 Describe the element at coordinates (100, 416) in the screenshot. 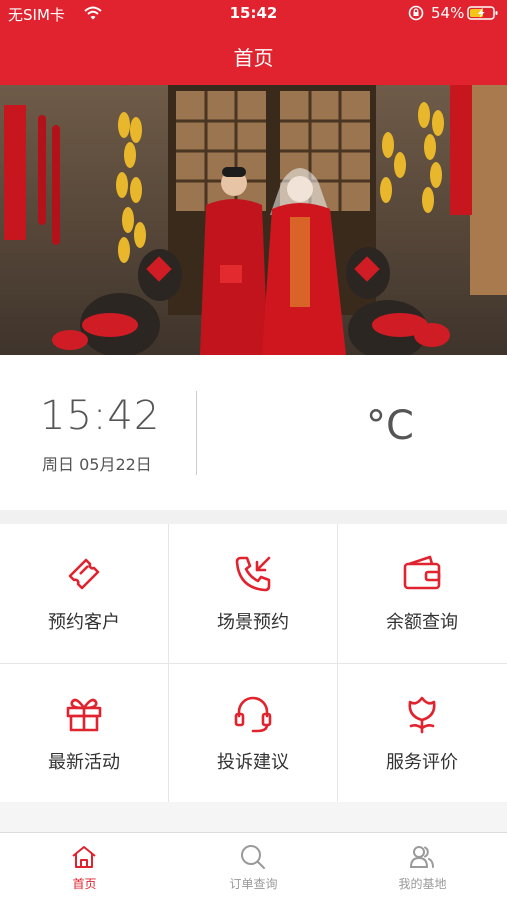

I see `current-time: 15:42` at that location.